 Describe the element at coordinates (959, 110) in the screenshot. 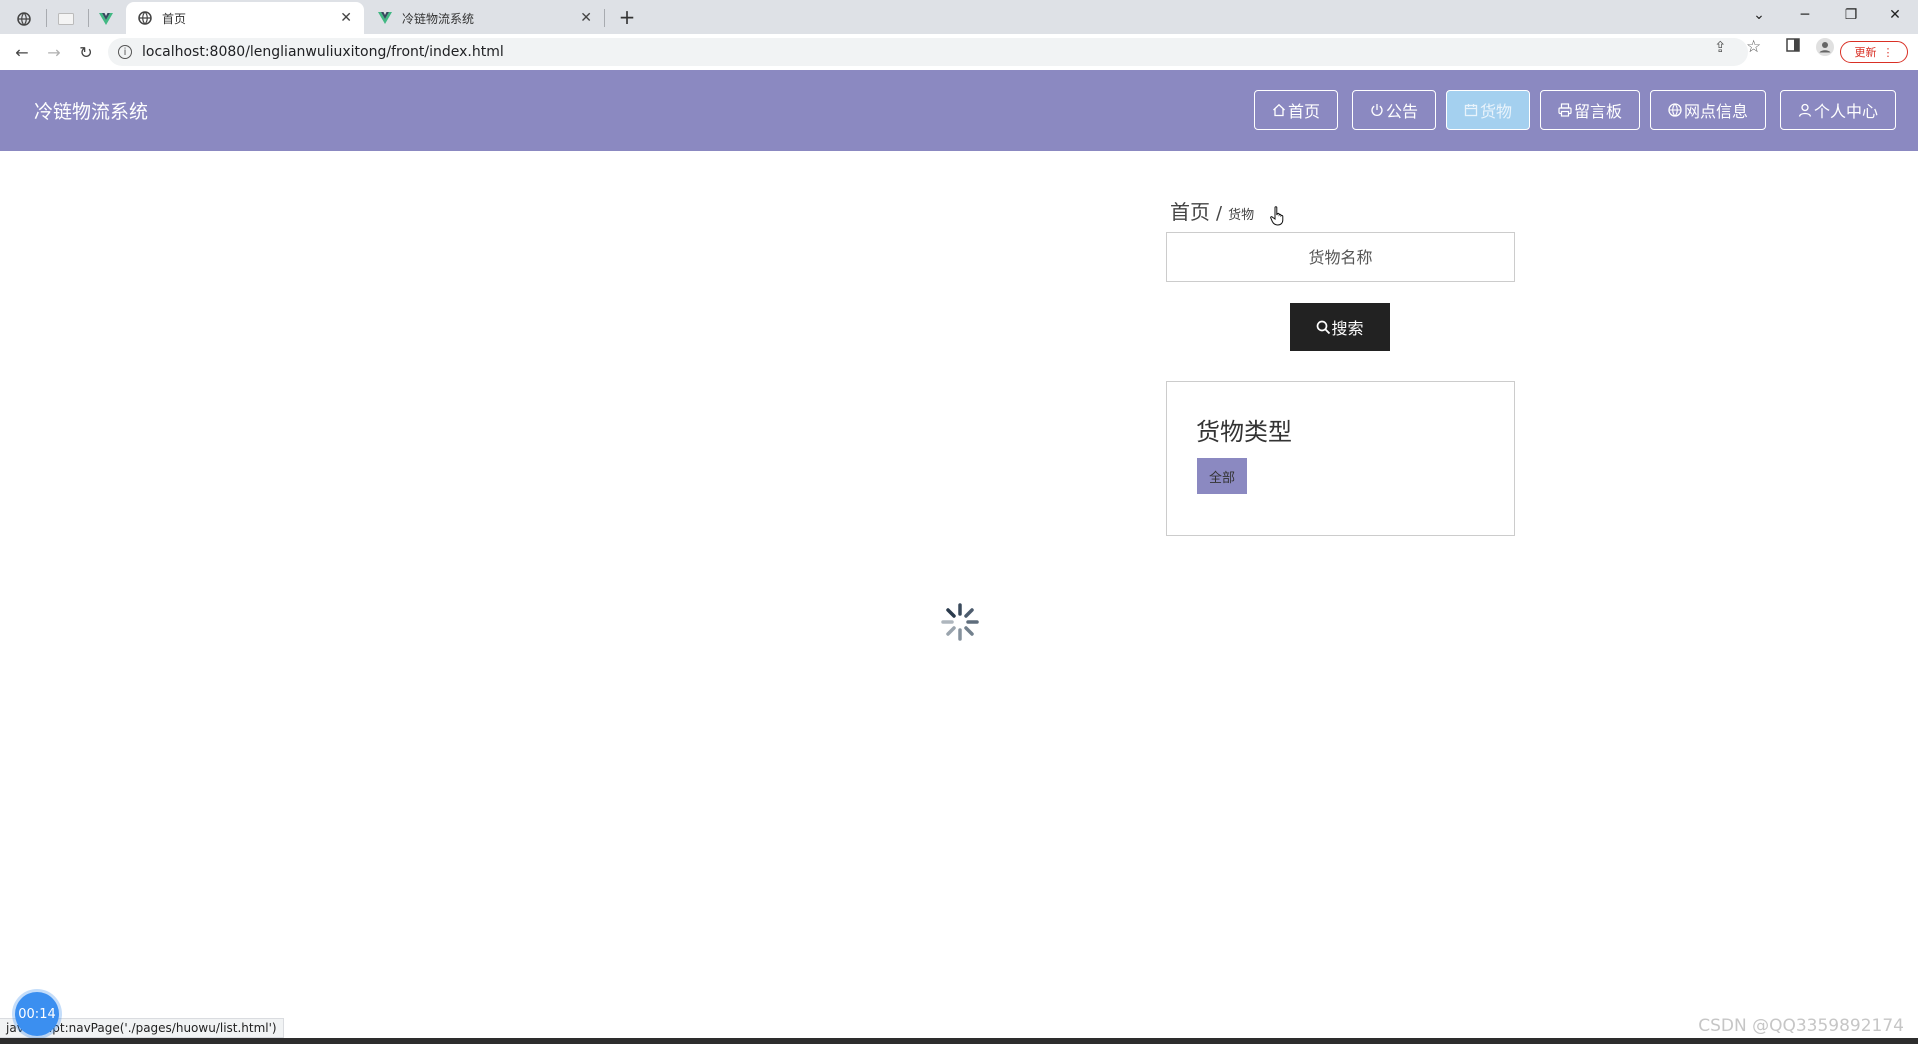

I see `app-header: 冷链物流系统 首页 公告 货物 留言板 网点信息 个人中心` at that location.